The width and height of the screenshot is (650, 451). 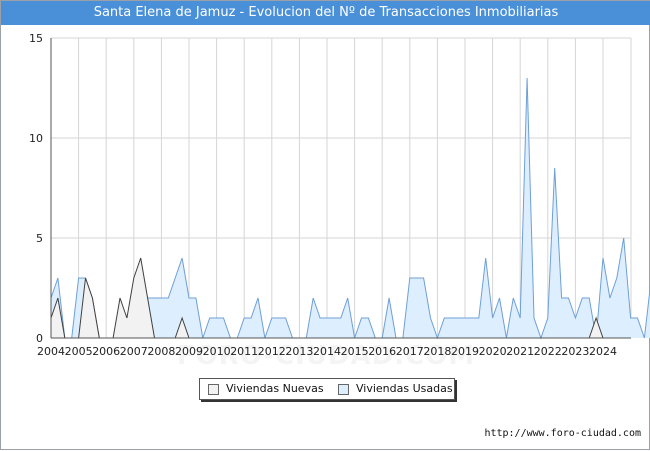 I want to click on legend-label-nuevas: Viviendas Nuevas, so click(x=275, y=389).